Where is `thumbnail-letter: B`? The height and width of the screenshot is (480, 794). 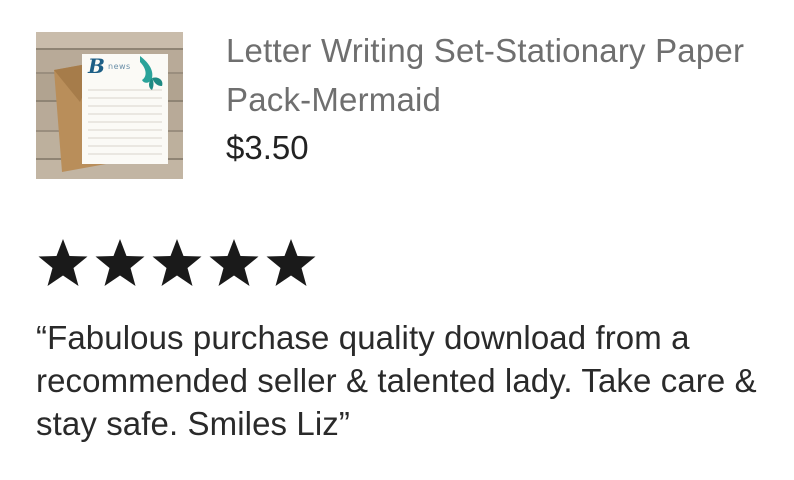
thumbnail-letter: B is located at coordinates (96, 66).